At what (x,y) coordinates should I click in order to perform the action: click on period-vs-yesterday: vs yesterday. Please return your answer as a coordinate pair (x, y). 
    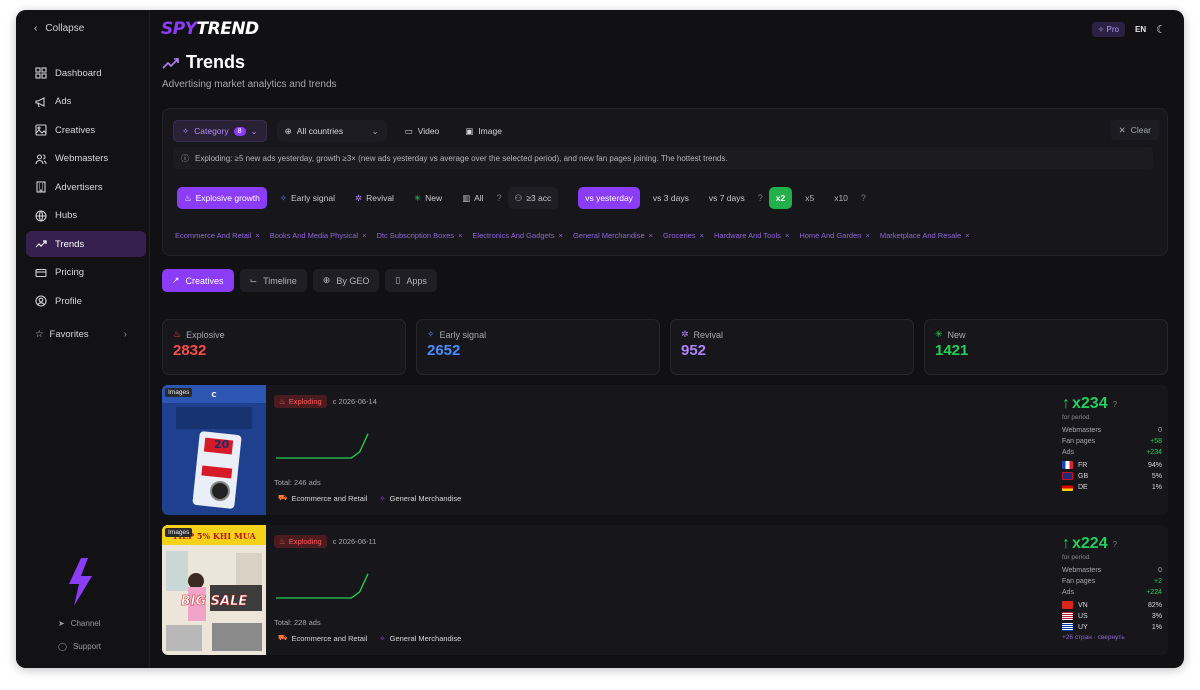
    Looking at the image, I should click on (609, 198).